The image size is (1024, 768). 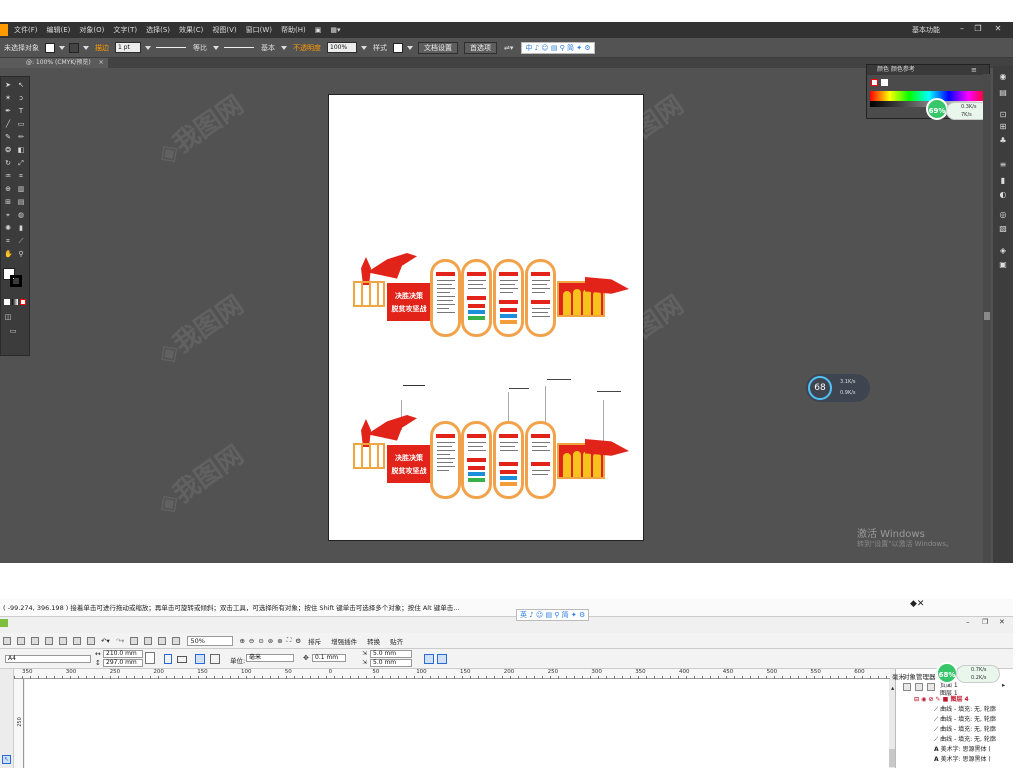 I want to click on color-spectrum, so click(x=929, y=96).